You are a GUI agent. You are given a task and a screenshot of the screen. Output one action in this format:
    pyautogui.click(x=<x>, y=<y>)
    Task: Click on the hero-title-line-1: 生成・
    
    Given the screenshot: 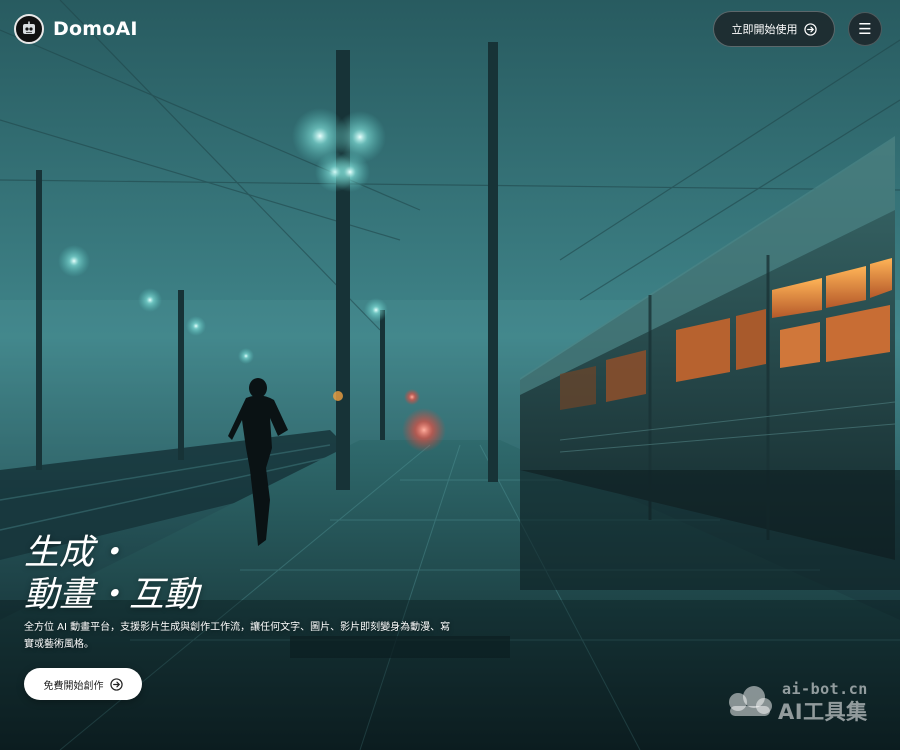 What is the action you would take?
    pyautogui.click(x=77, y=553)
    